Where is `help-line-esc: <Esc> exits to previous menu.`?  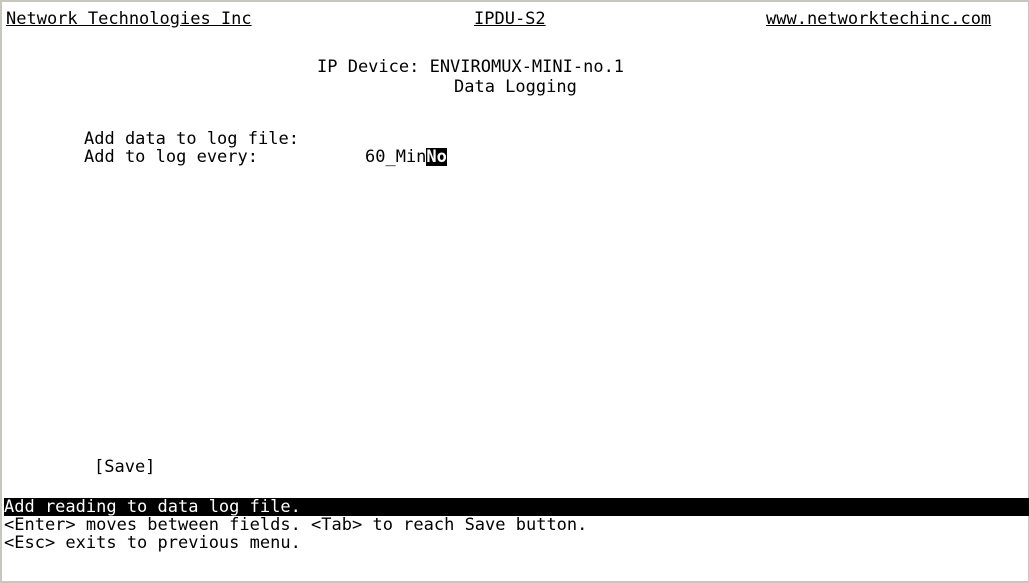
help-line-esc: <Esc> exits to previous menu. is located at coordinates (152, 543).